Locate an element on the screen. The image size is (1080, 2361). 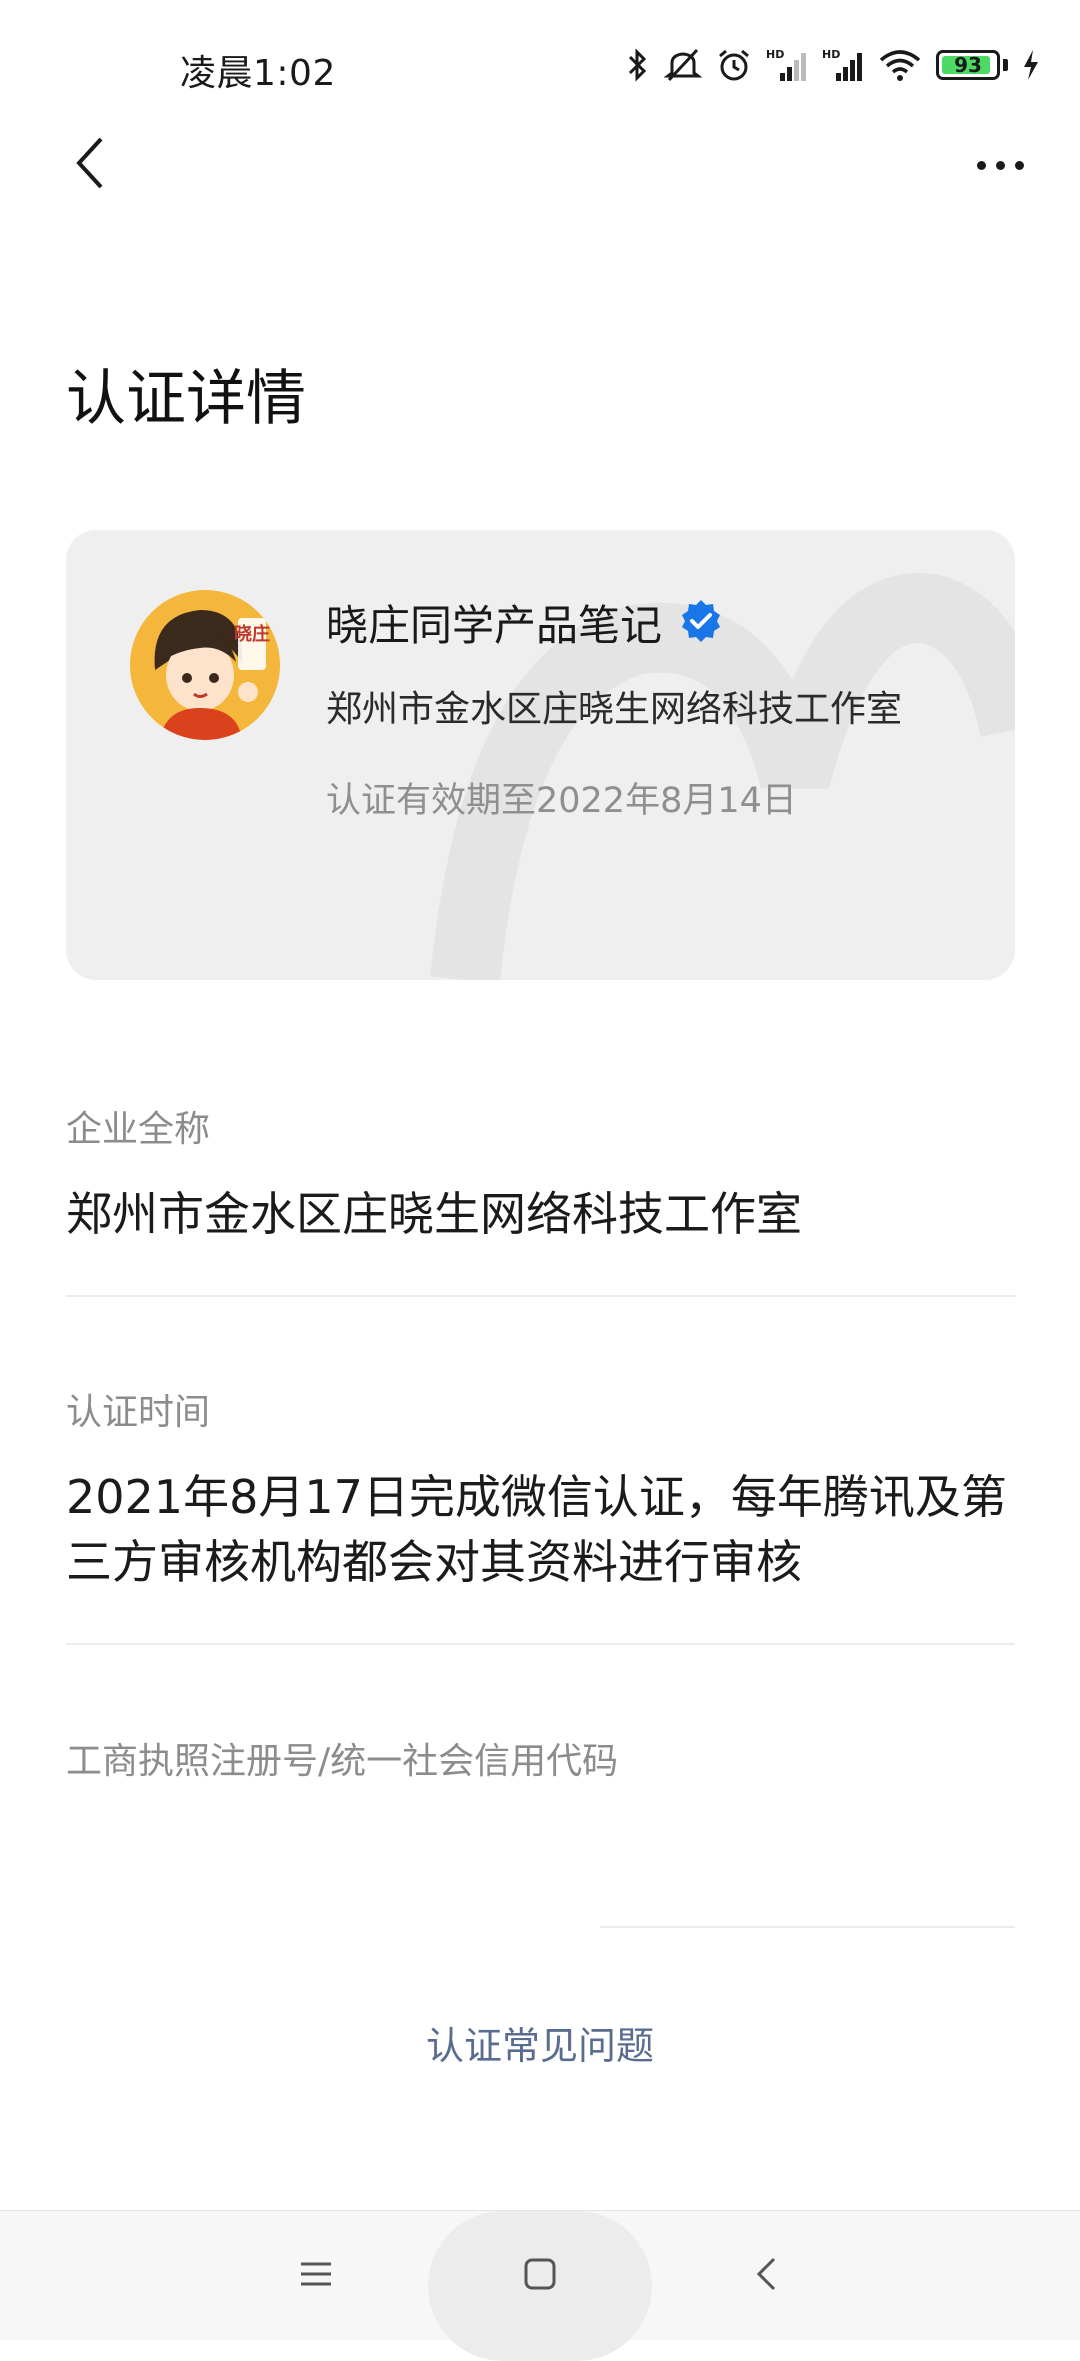
avatar: 晓庄 is located at coordinates (205, 665).